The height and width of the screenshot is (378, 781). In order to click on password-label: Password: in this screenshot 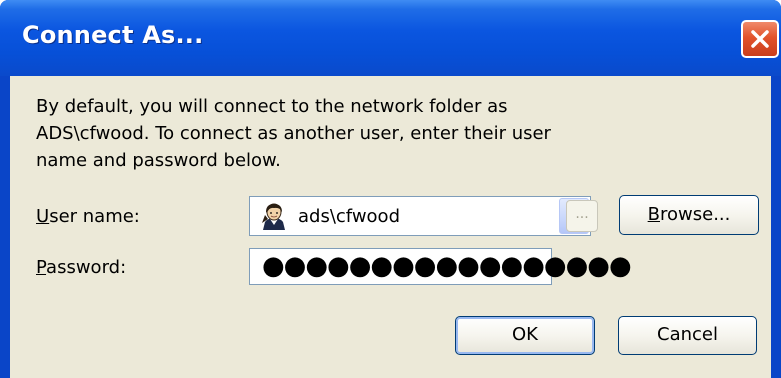, I will do `click(81, 267)`.